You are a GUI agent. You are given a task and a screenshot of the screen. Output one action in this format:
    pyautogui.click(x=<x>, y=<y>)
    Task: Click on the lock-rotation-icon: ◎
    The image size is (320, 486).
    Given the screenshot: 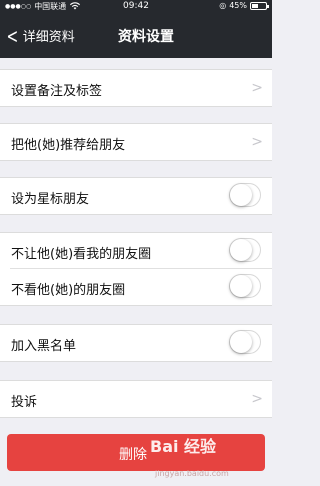 What is the action you would take?
    pyautogui.click(x=223, y=5)
    